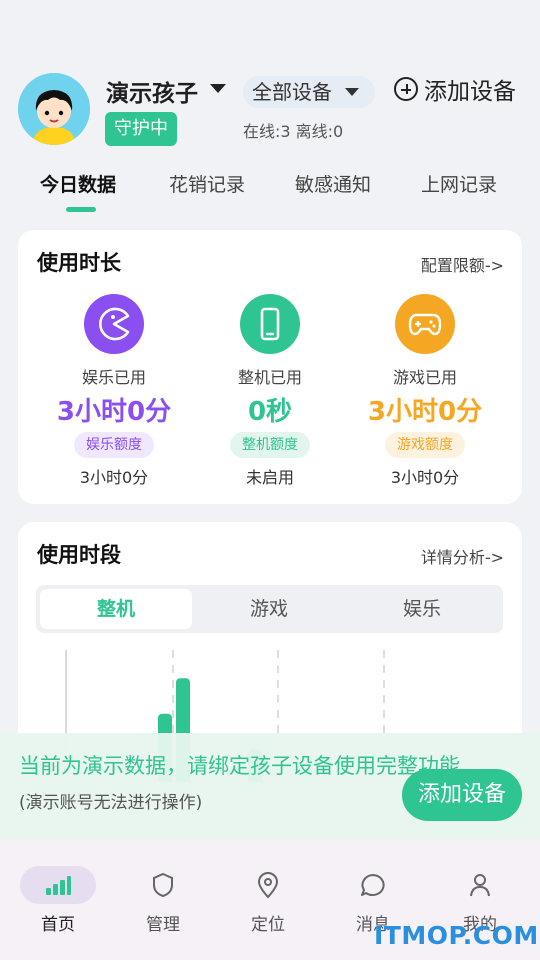 The height and width of the screenshot is (960, 540). Describe the element at coordinates (58, 885) in the screenshot. I see `bar-chart-icon` at that location.